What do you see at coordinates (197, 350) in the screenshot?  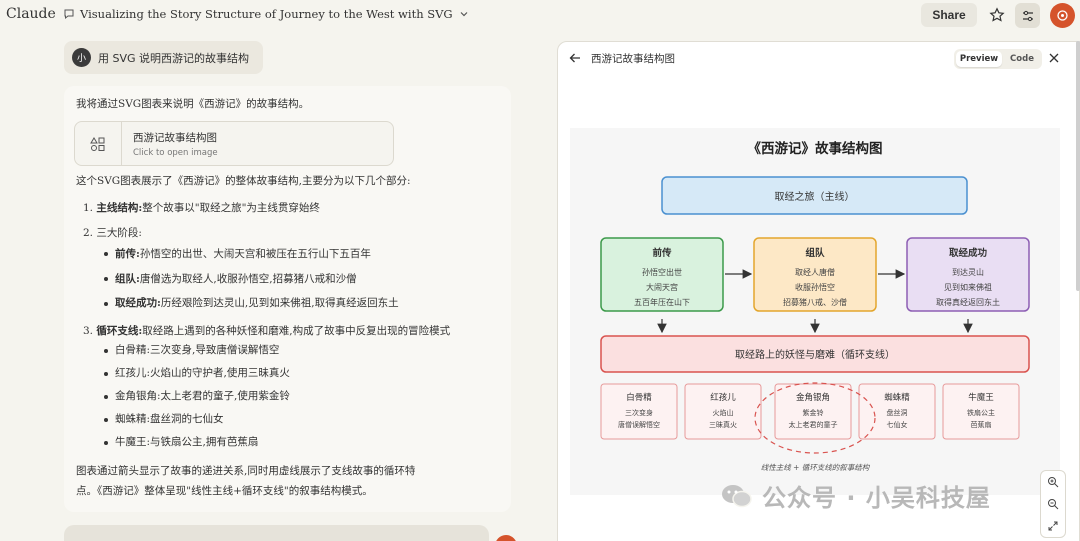 I see `monster-item: 白骨精:三次变身,导致唐僧误解悟空` at bounding box center [197, 350].